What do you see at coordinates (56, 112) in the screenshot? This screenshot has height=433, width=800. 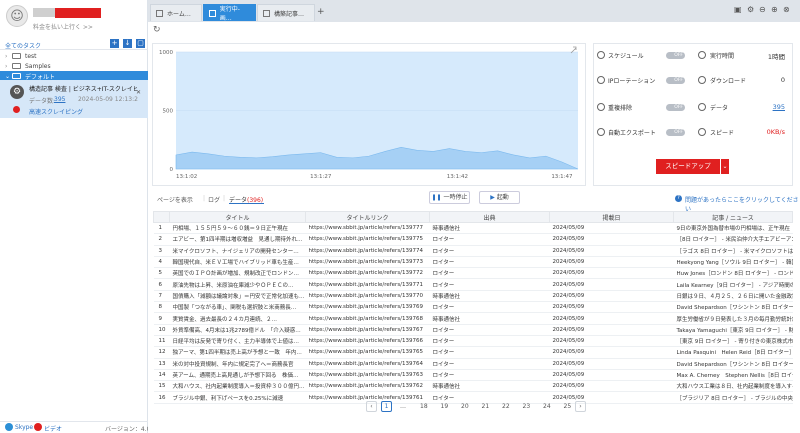 I see `task-status: 高速スクレイピング` at bounding box center [56, 112].